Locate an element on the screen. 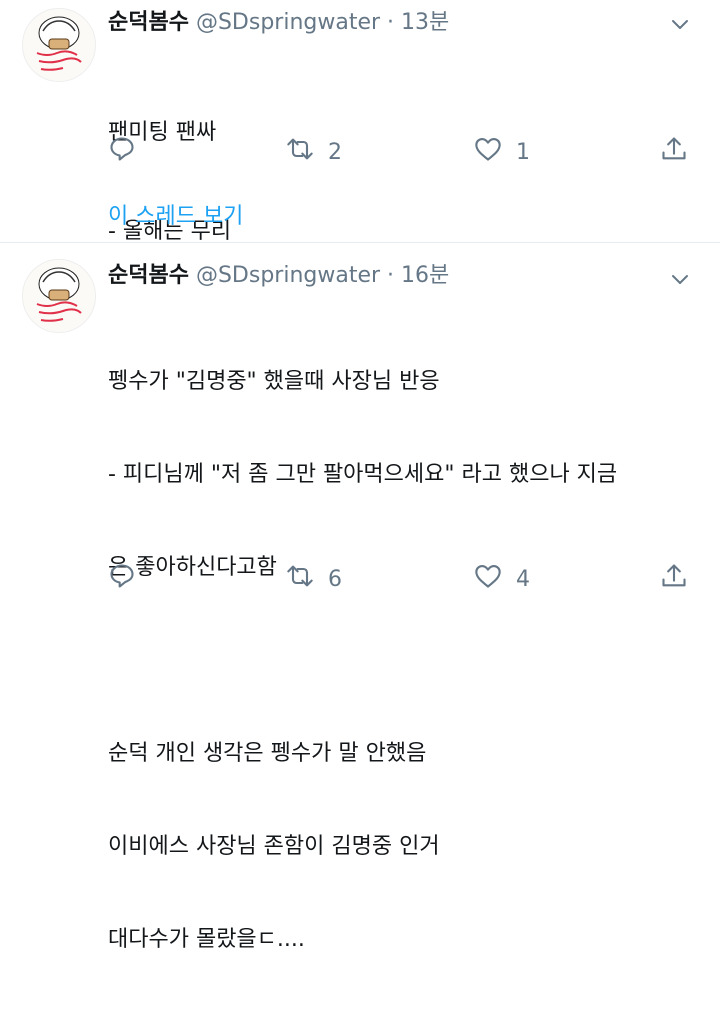 The width and height of the screenshot is (720, 1017). like-button: 4 is located at coordinates (502, 579).